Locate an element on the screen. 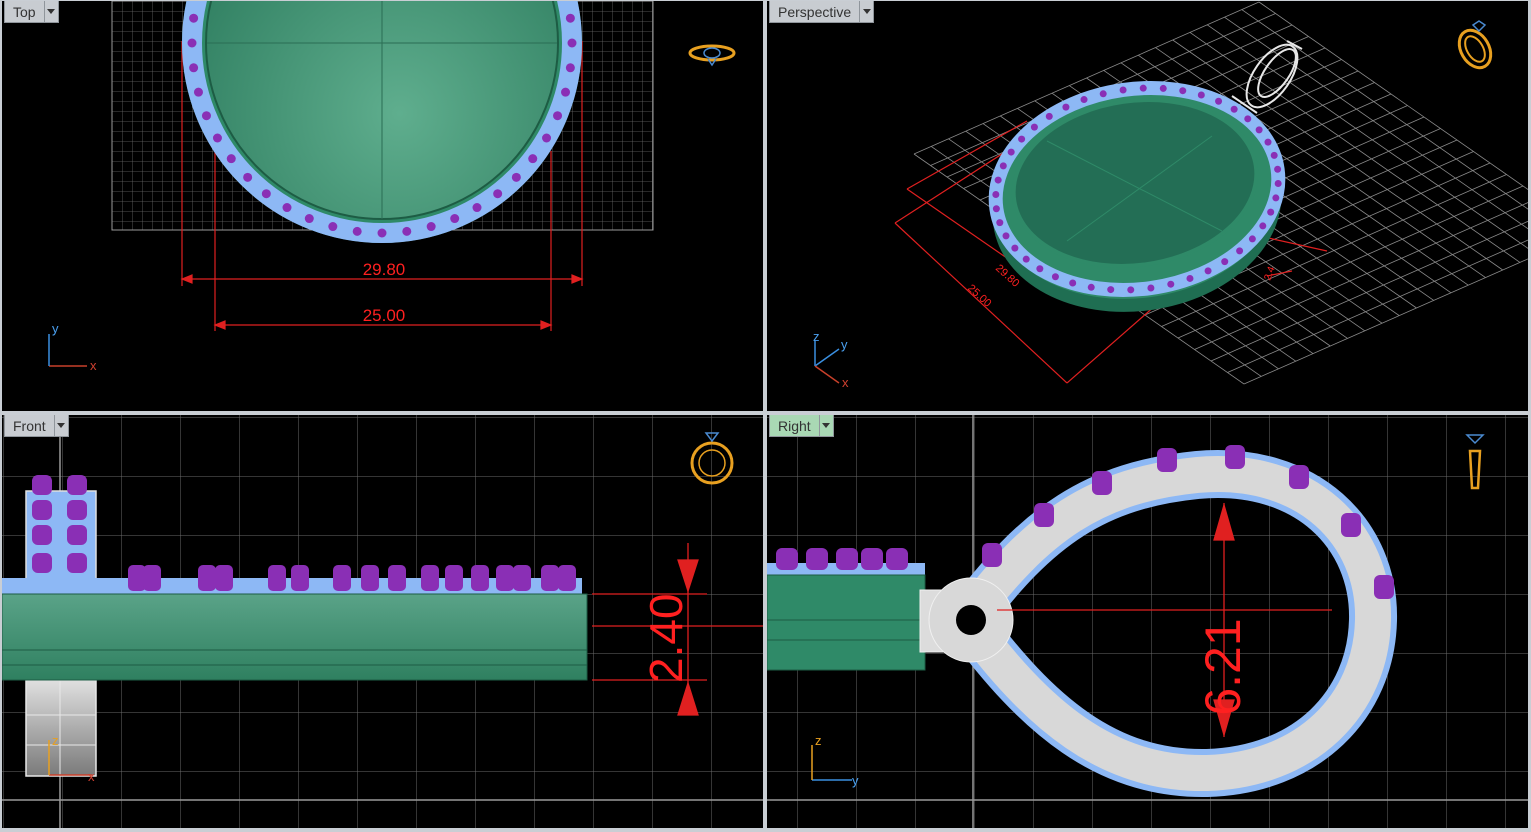 The height and width of the screenshot is (832, 1531). dimension-height: 2.40 is located at coordinates (666, 638).